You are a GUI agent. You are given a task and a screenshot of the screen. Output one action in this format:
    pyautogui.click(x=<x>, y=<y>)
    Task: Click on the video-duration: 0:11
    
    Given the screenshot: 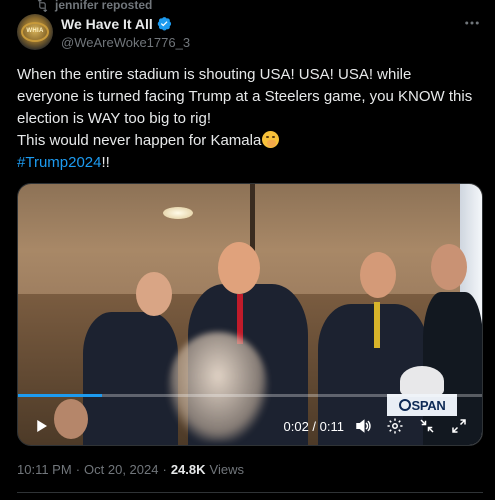 What is the action you would take?
    pyautogui.click(x=331, y=426)
    